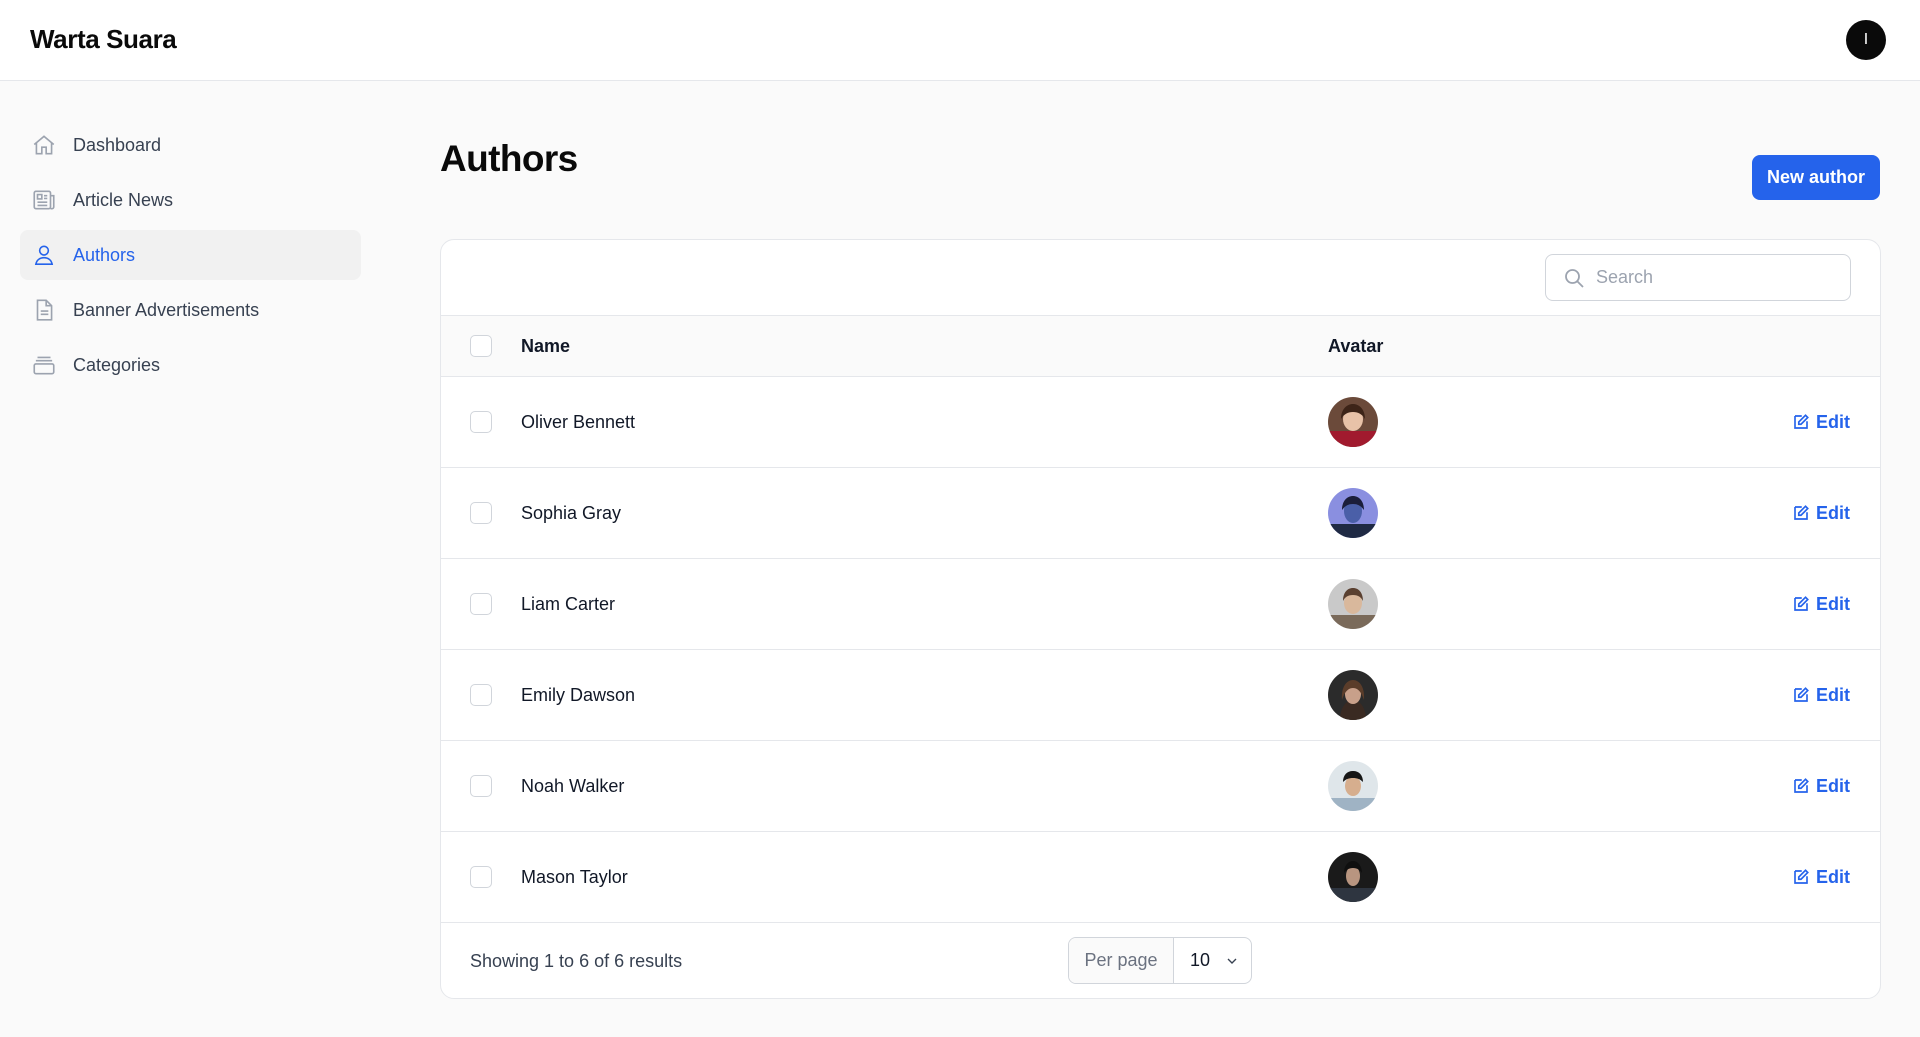 Image resolution: width=1920 pixels, height=1037 pixels. I want to click on author-name: Noah Walker, so click(573, 785).